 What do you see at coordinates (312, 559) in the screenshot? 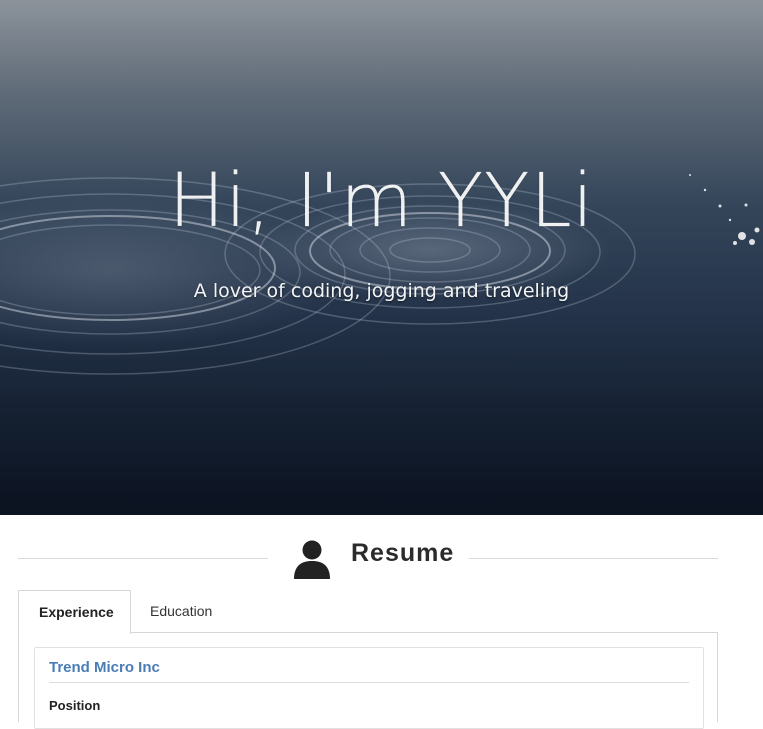
I see `user-icon` at bounding box center [312, 559].